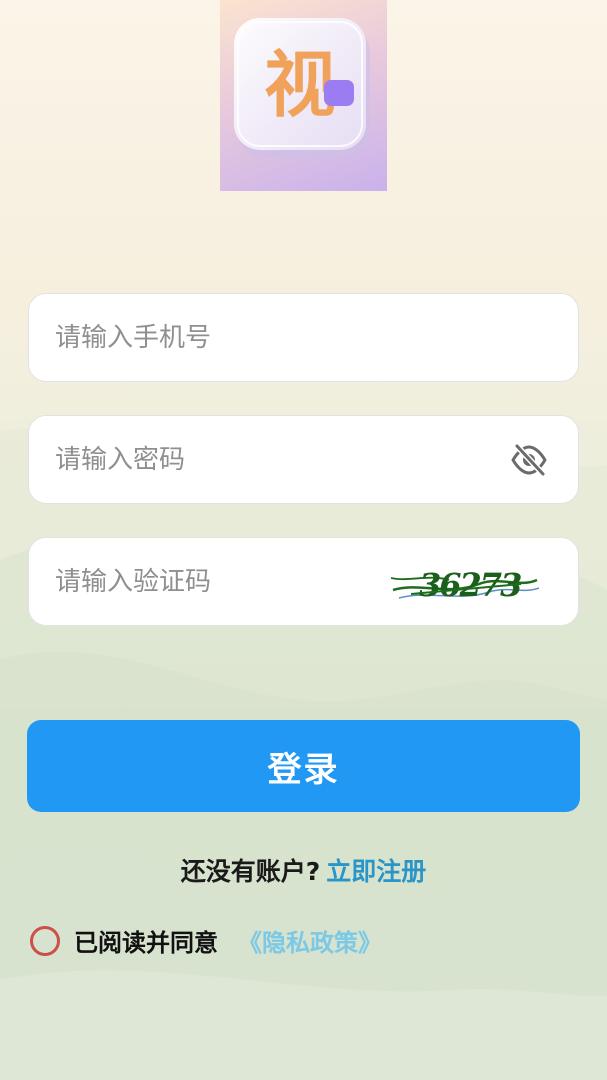 The width and height of the screenshot is (607, 1080). I want to click on password-input, so click(220, 460).